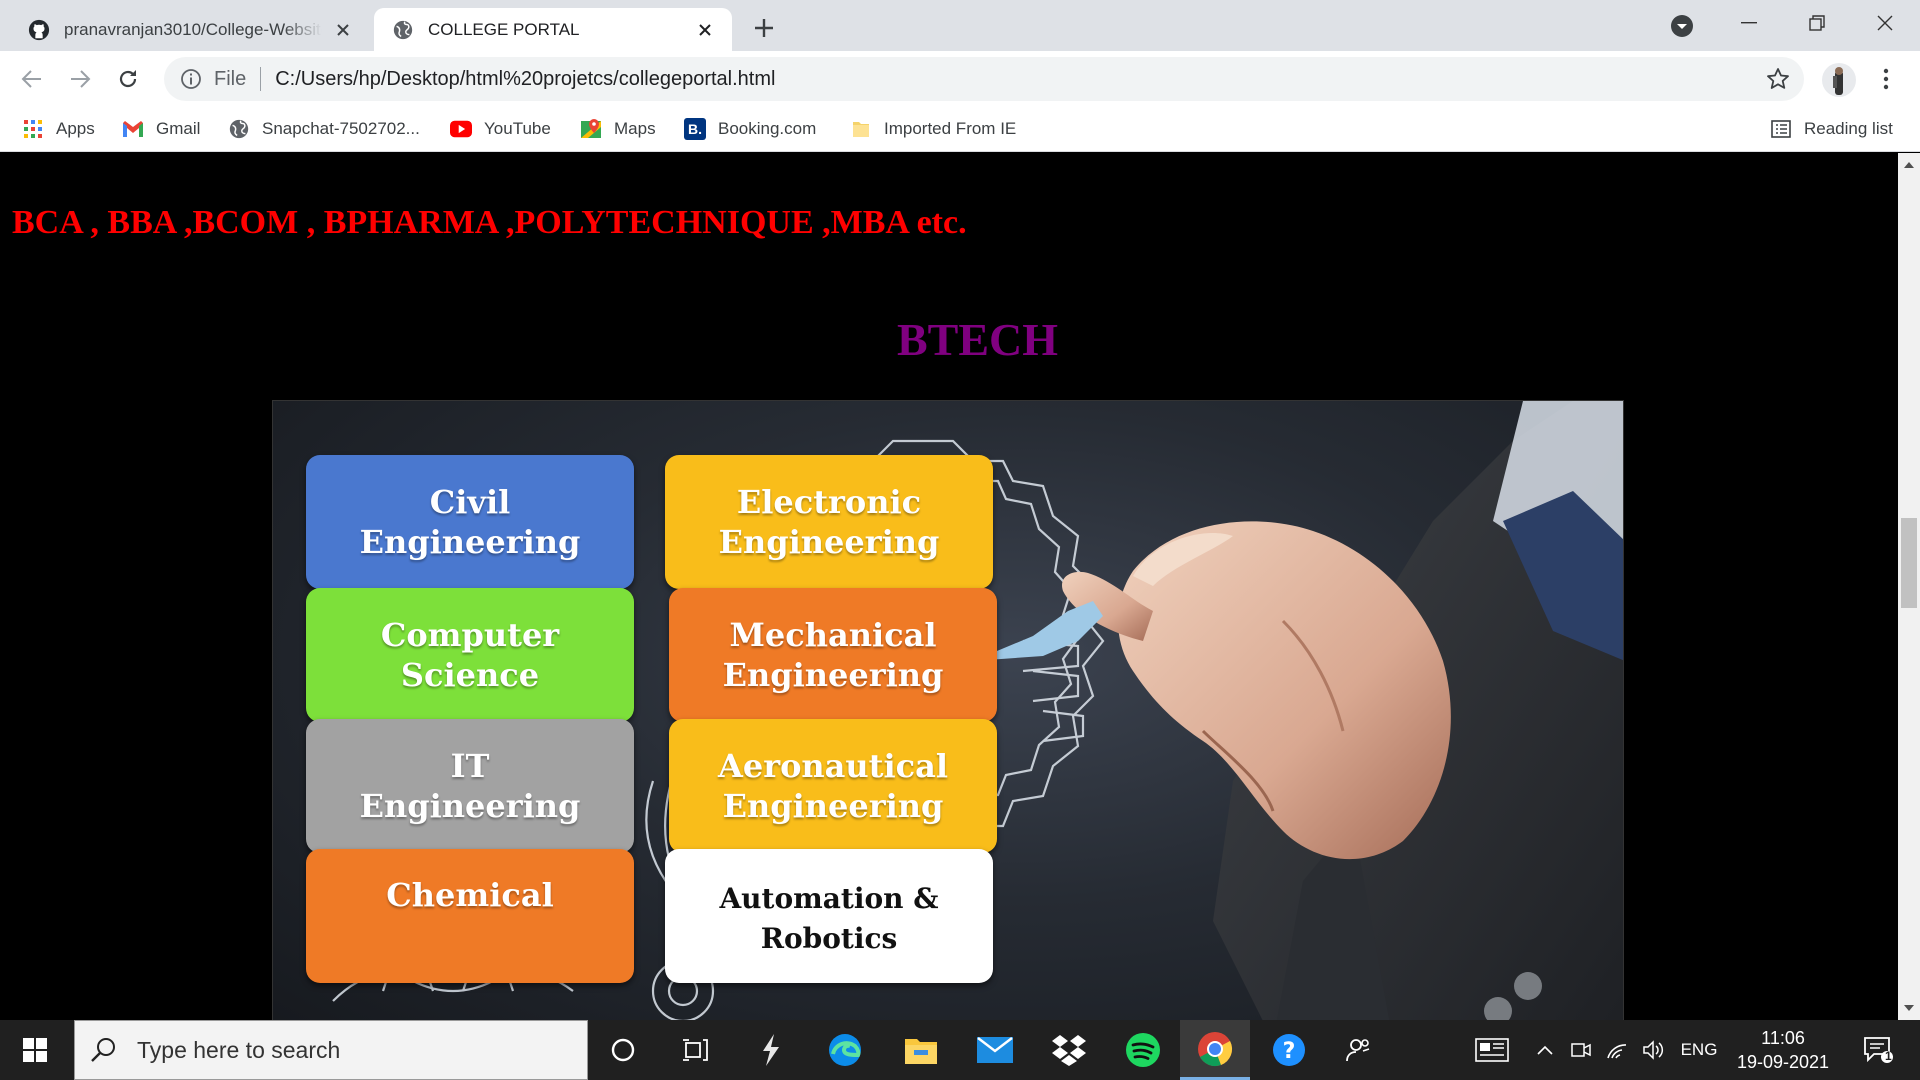  I want to click on app-bolt-icon, so click(771, 1050).